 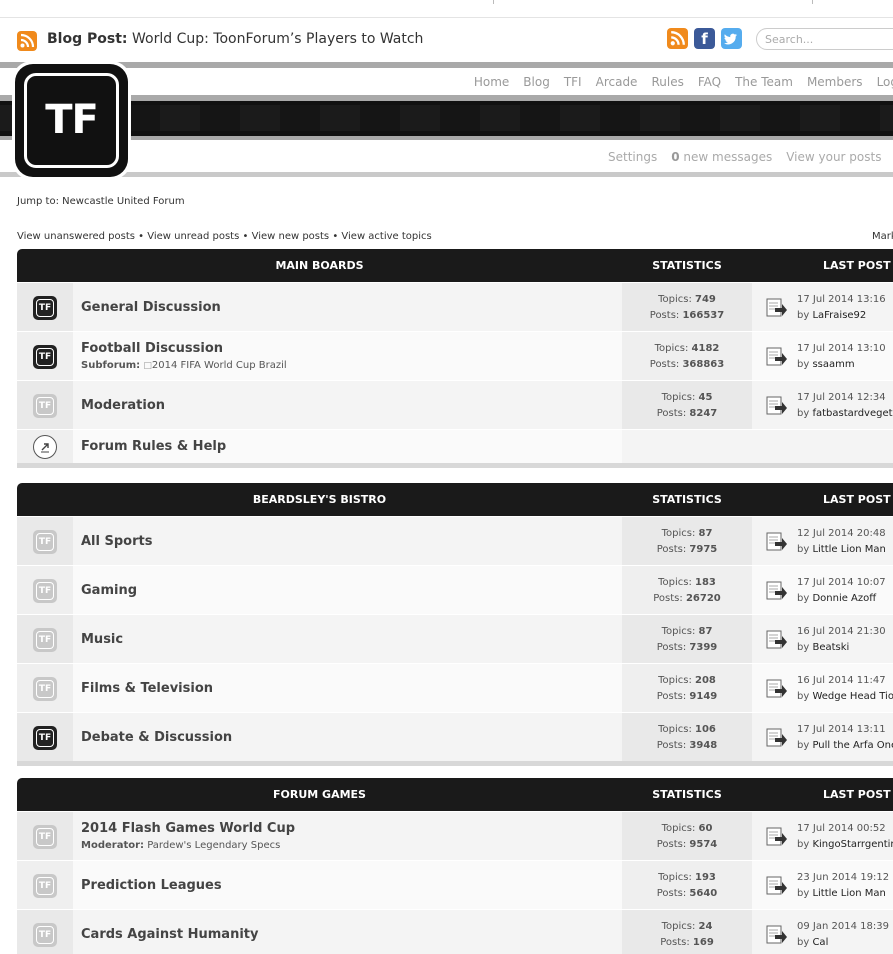 I want to click on forum-title: Forum Rules & Help, so click(x=153, y=446).